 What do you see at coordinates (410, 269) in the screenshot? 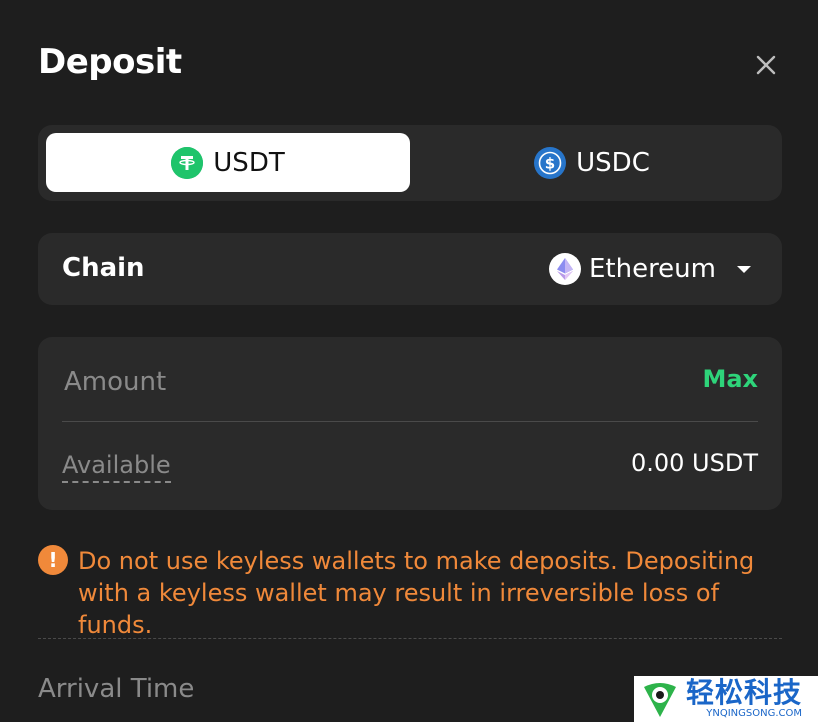
I see `chain-selector-row: Chain Ethereum` at bounding box center [410, 269].